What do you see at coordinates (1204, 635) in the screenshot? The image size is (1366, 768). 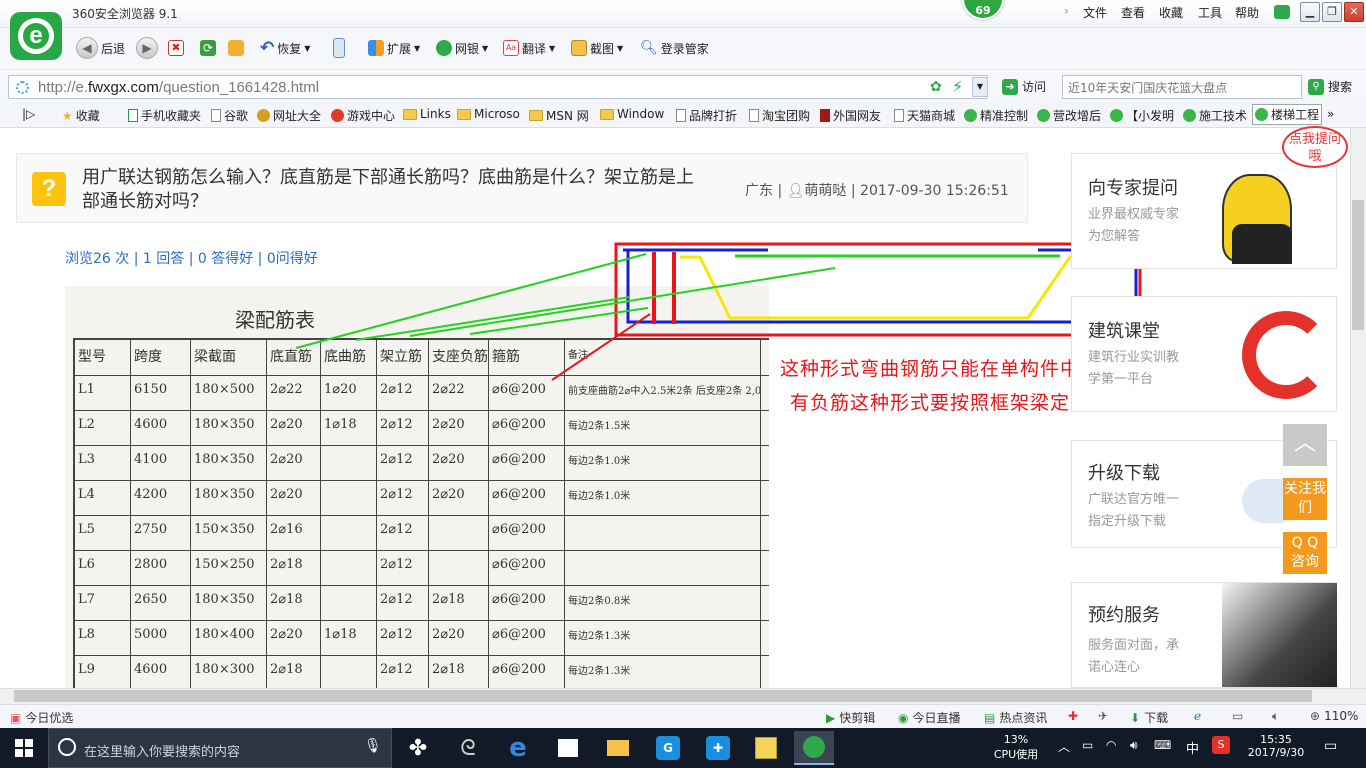 I see `card-appointment: 预约服务 服务面对面，承 诺心连心` at bounding box center [1204, 635].